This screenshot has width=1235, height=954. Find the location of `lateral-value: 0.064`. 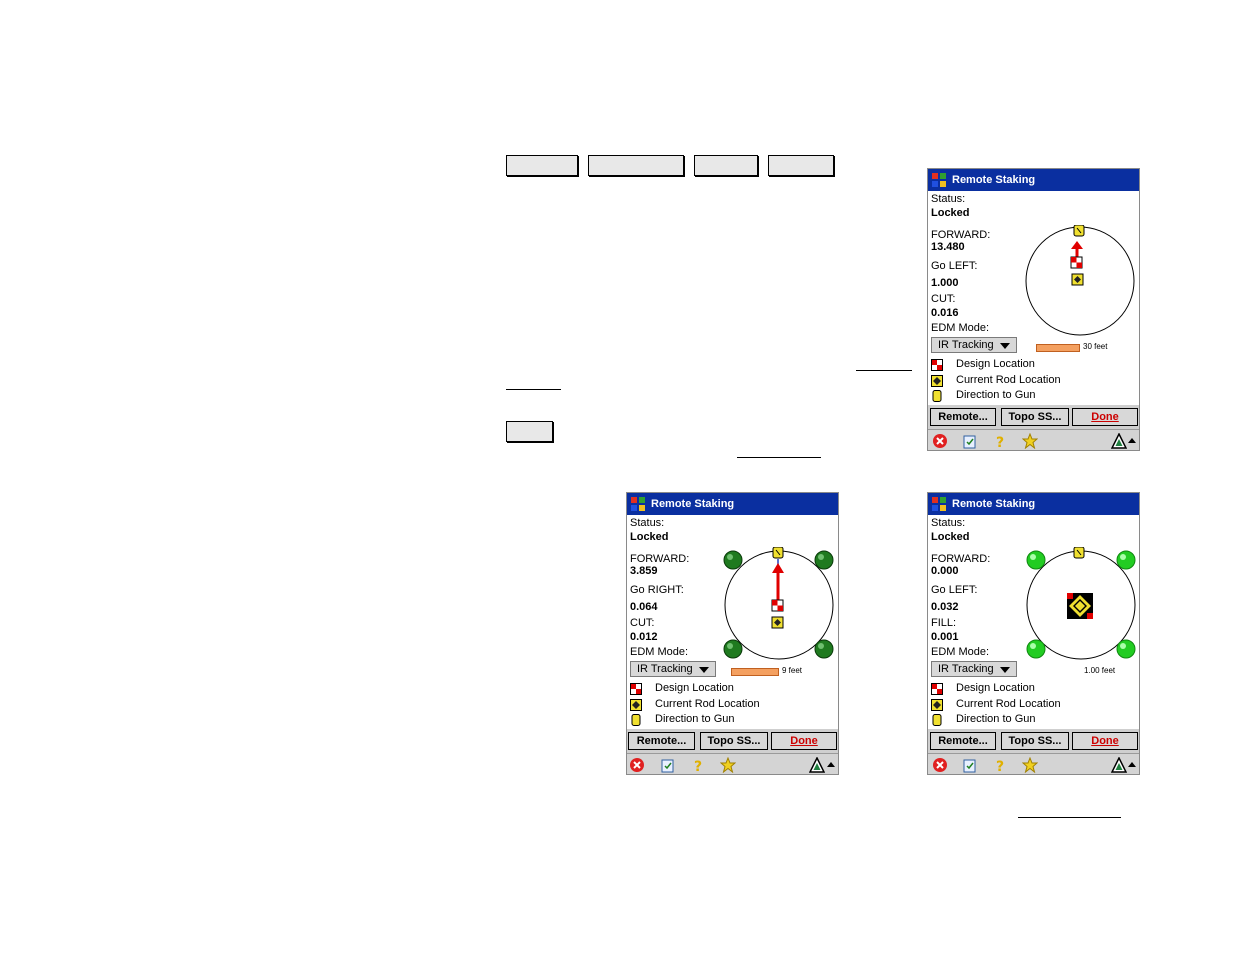

lateral-value: 0.064 is located at coordinates (644, 607).